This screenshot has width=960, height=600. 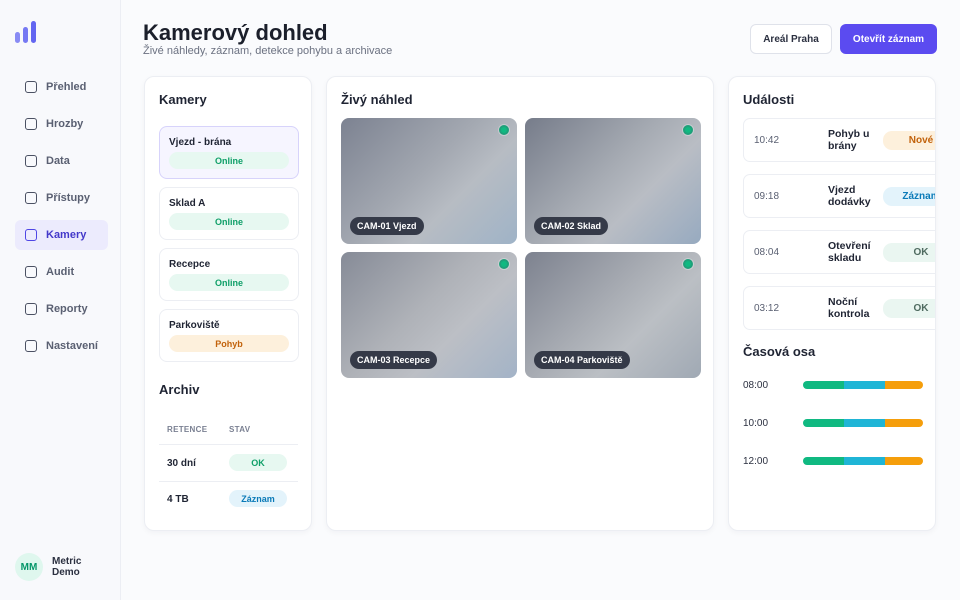 I want to click on event-text: Otevření skladu, so click(x=849, y=252).